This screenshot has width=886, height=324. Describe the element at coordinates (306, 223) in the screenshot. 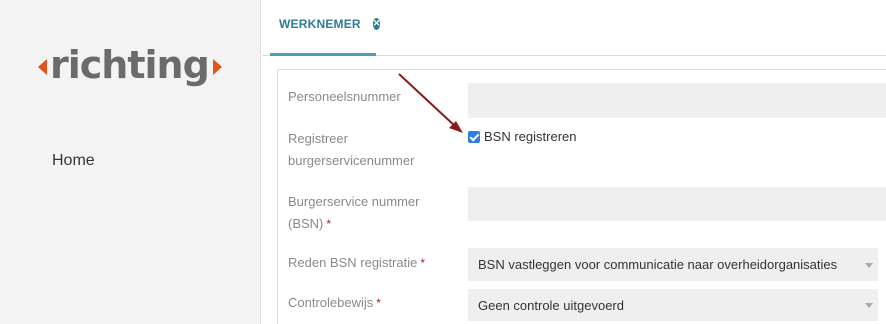

I see `bsn-label-line2: (BSN)` at that location.